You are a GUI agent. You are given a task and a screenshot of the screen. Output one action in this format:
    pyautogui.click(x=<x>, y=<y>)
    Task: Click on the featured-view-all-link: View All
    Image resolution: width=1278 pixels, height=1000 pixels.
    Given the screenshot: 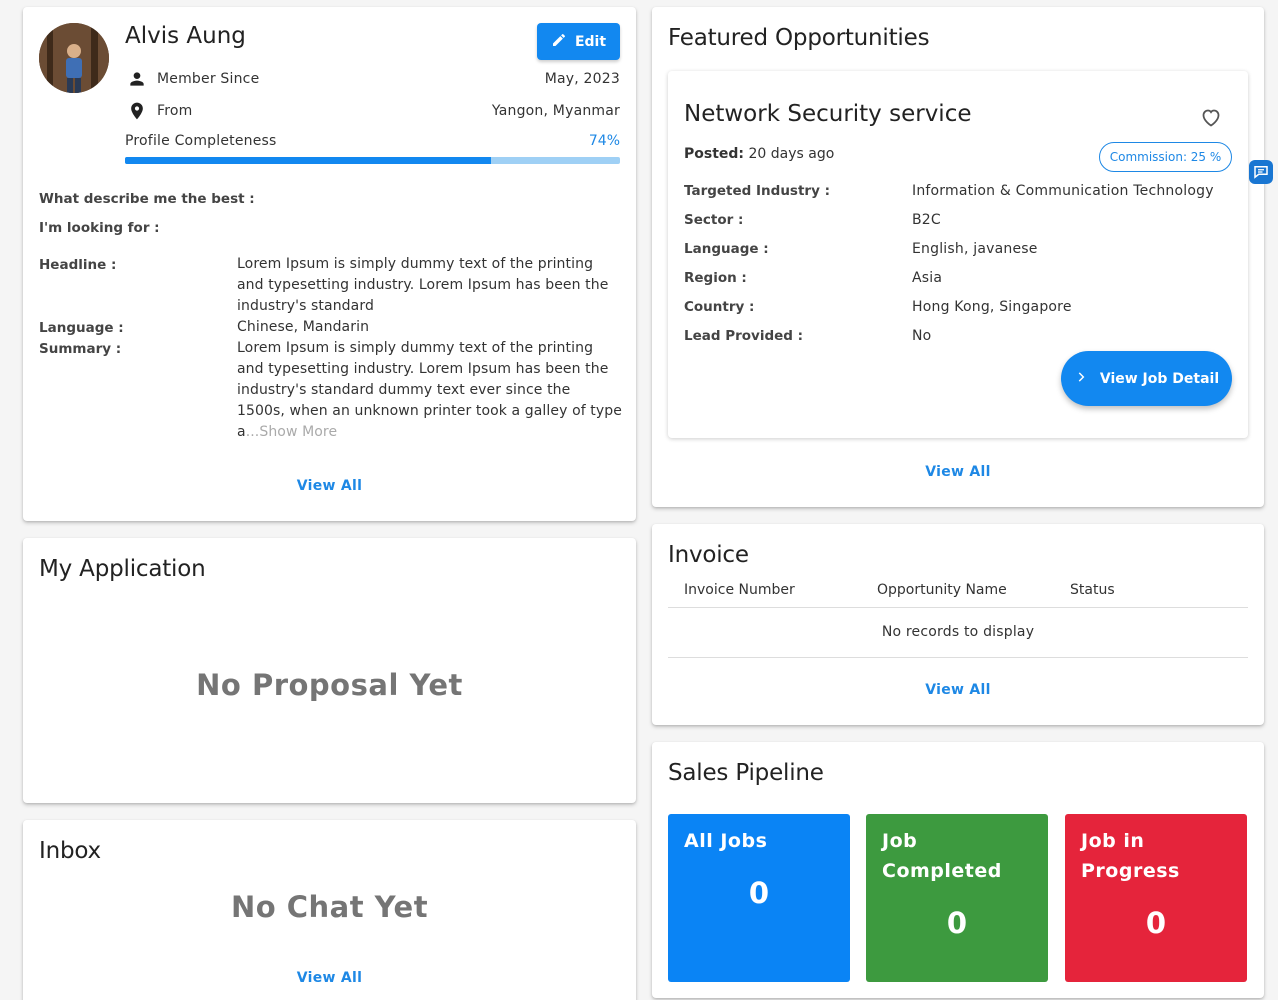 What is the action you would take?
    pyautogui.click(x=958, y=472)
    